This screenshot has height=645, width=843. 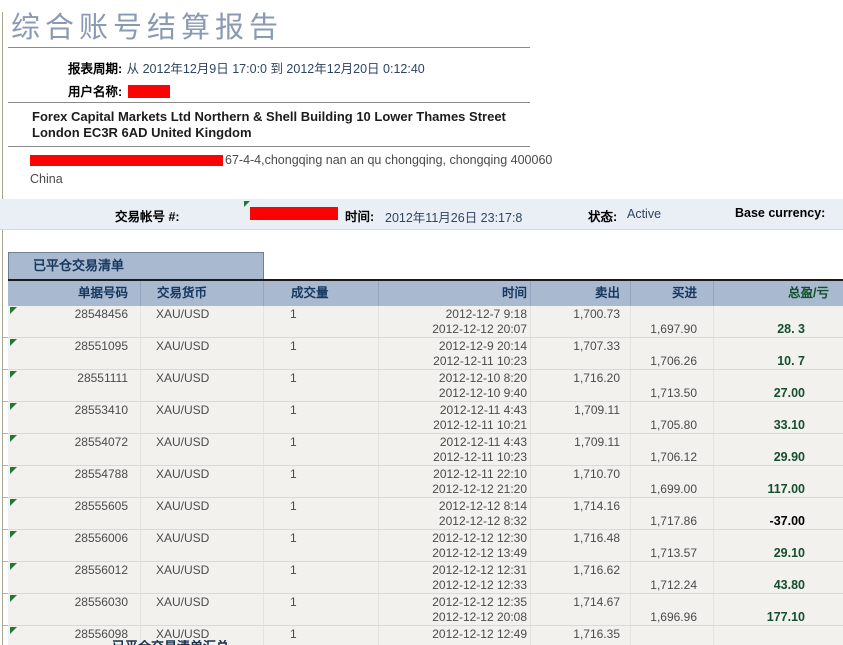 What do you see at coordinates (95, 69) in the screenshot?
I see `report-period-label: 报表周期:` at bounding box center [95, 69].